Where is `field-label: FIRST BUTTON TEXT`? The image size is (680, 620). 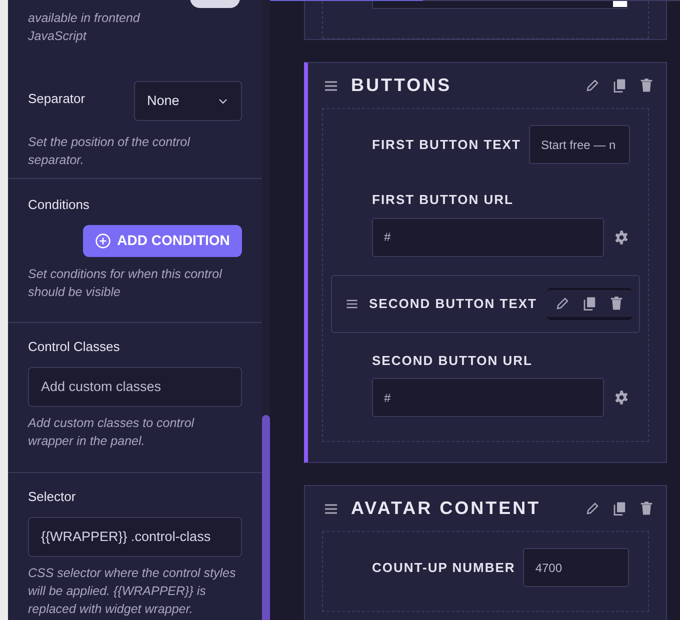
field-label: FIRST BUTTON TEXT is located at coordinates (446, 145).